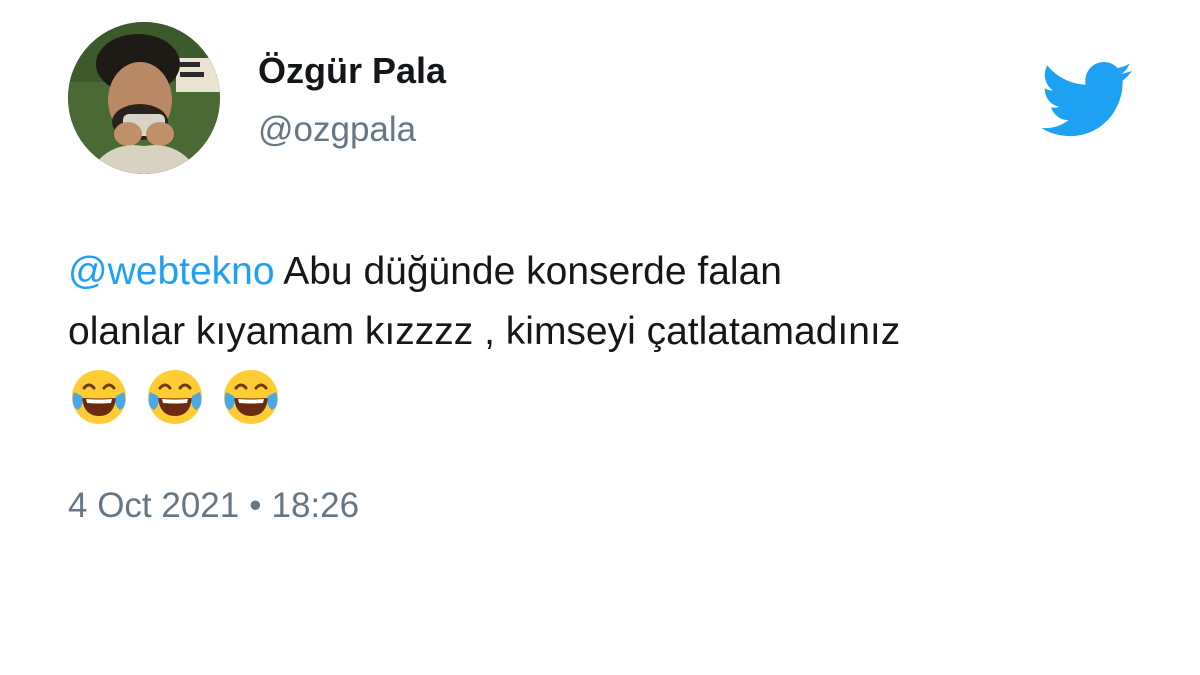 This screenshot has height=675, width=1200. I want to click on tweet-time: 18:26, so click(315, 505).